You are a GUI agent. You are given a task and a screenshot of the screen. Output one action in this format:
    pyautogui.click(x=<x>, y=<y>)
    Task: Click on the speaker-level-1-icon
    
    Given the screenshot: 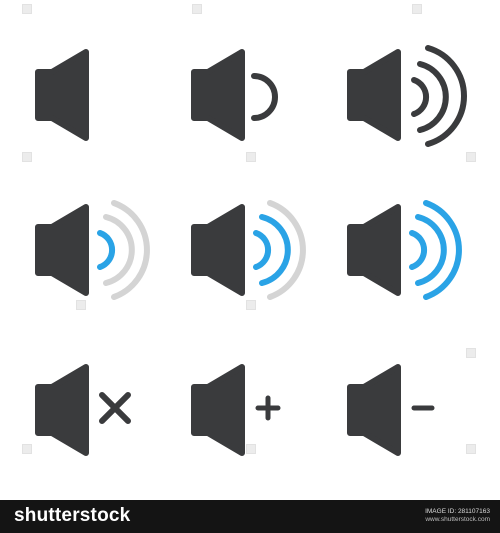 What is the action you would take?
    pyautogui.click(x=100, y=250)
    